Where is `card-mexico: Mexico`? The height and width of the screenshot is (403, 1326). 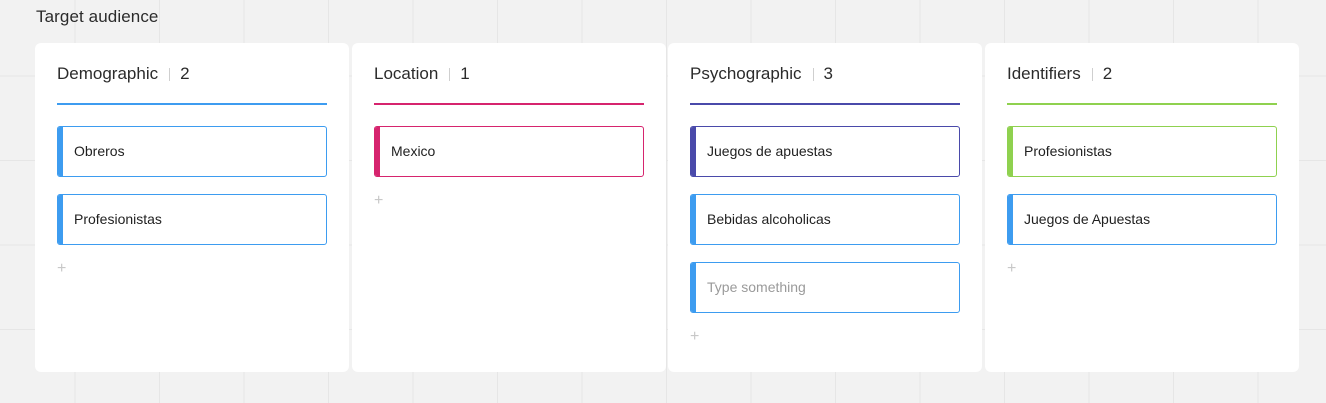
card-mexico: Mexico is located at coordinates (509, 151).